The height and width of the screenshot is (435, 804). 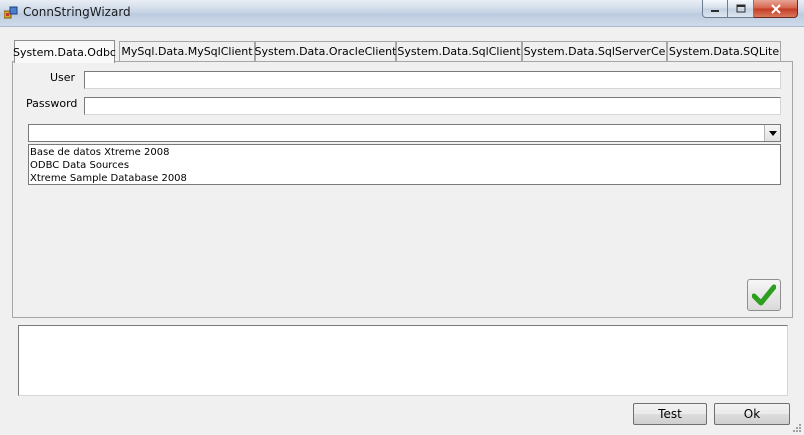 I want to click on database-icon, so click(x=11, y=12).